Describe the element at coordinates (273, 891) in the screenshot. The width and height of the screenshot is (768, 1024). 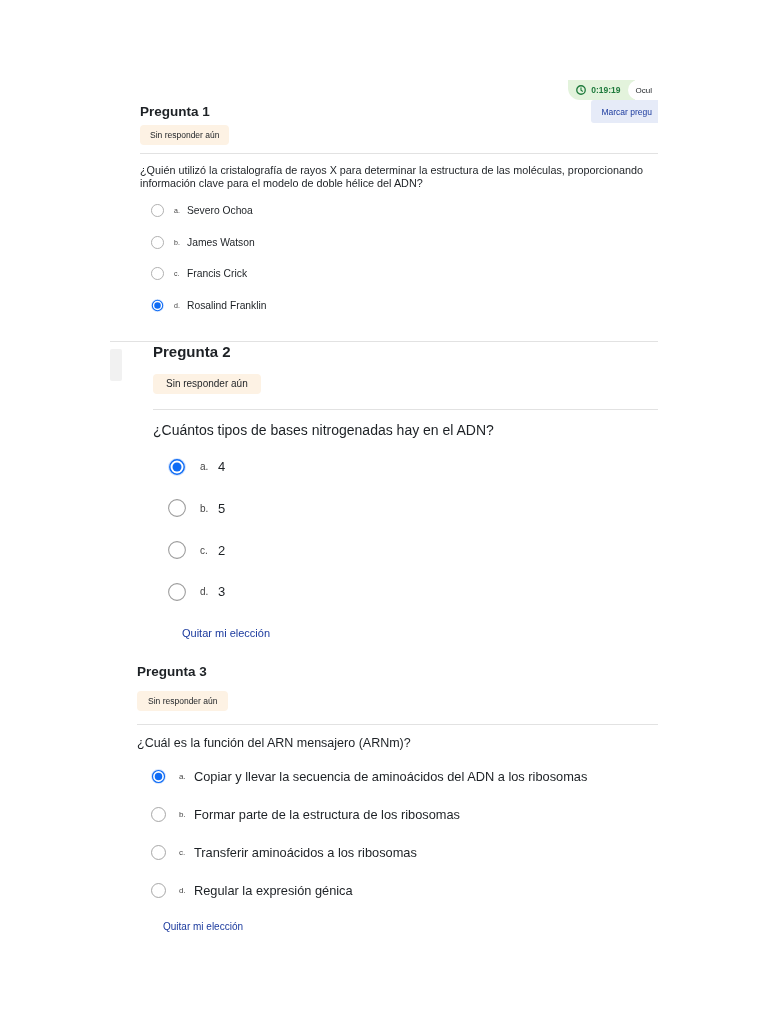
I see `option-label: Regular la expresión génica` at that location.